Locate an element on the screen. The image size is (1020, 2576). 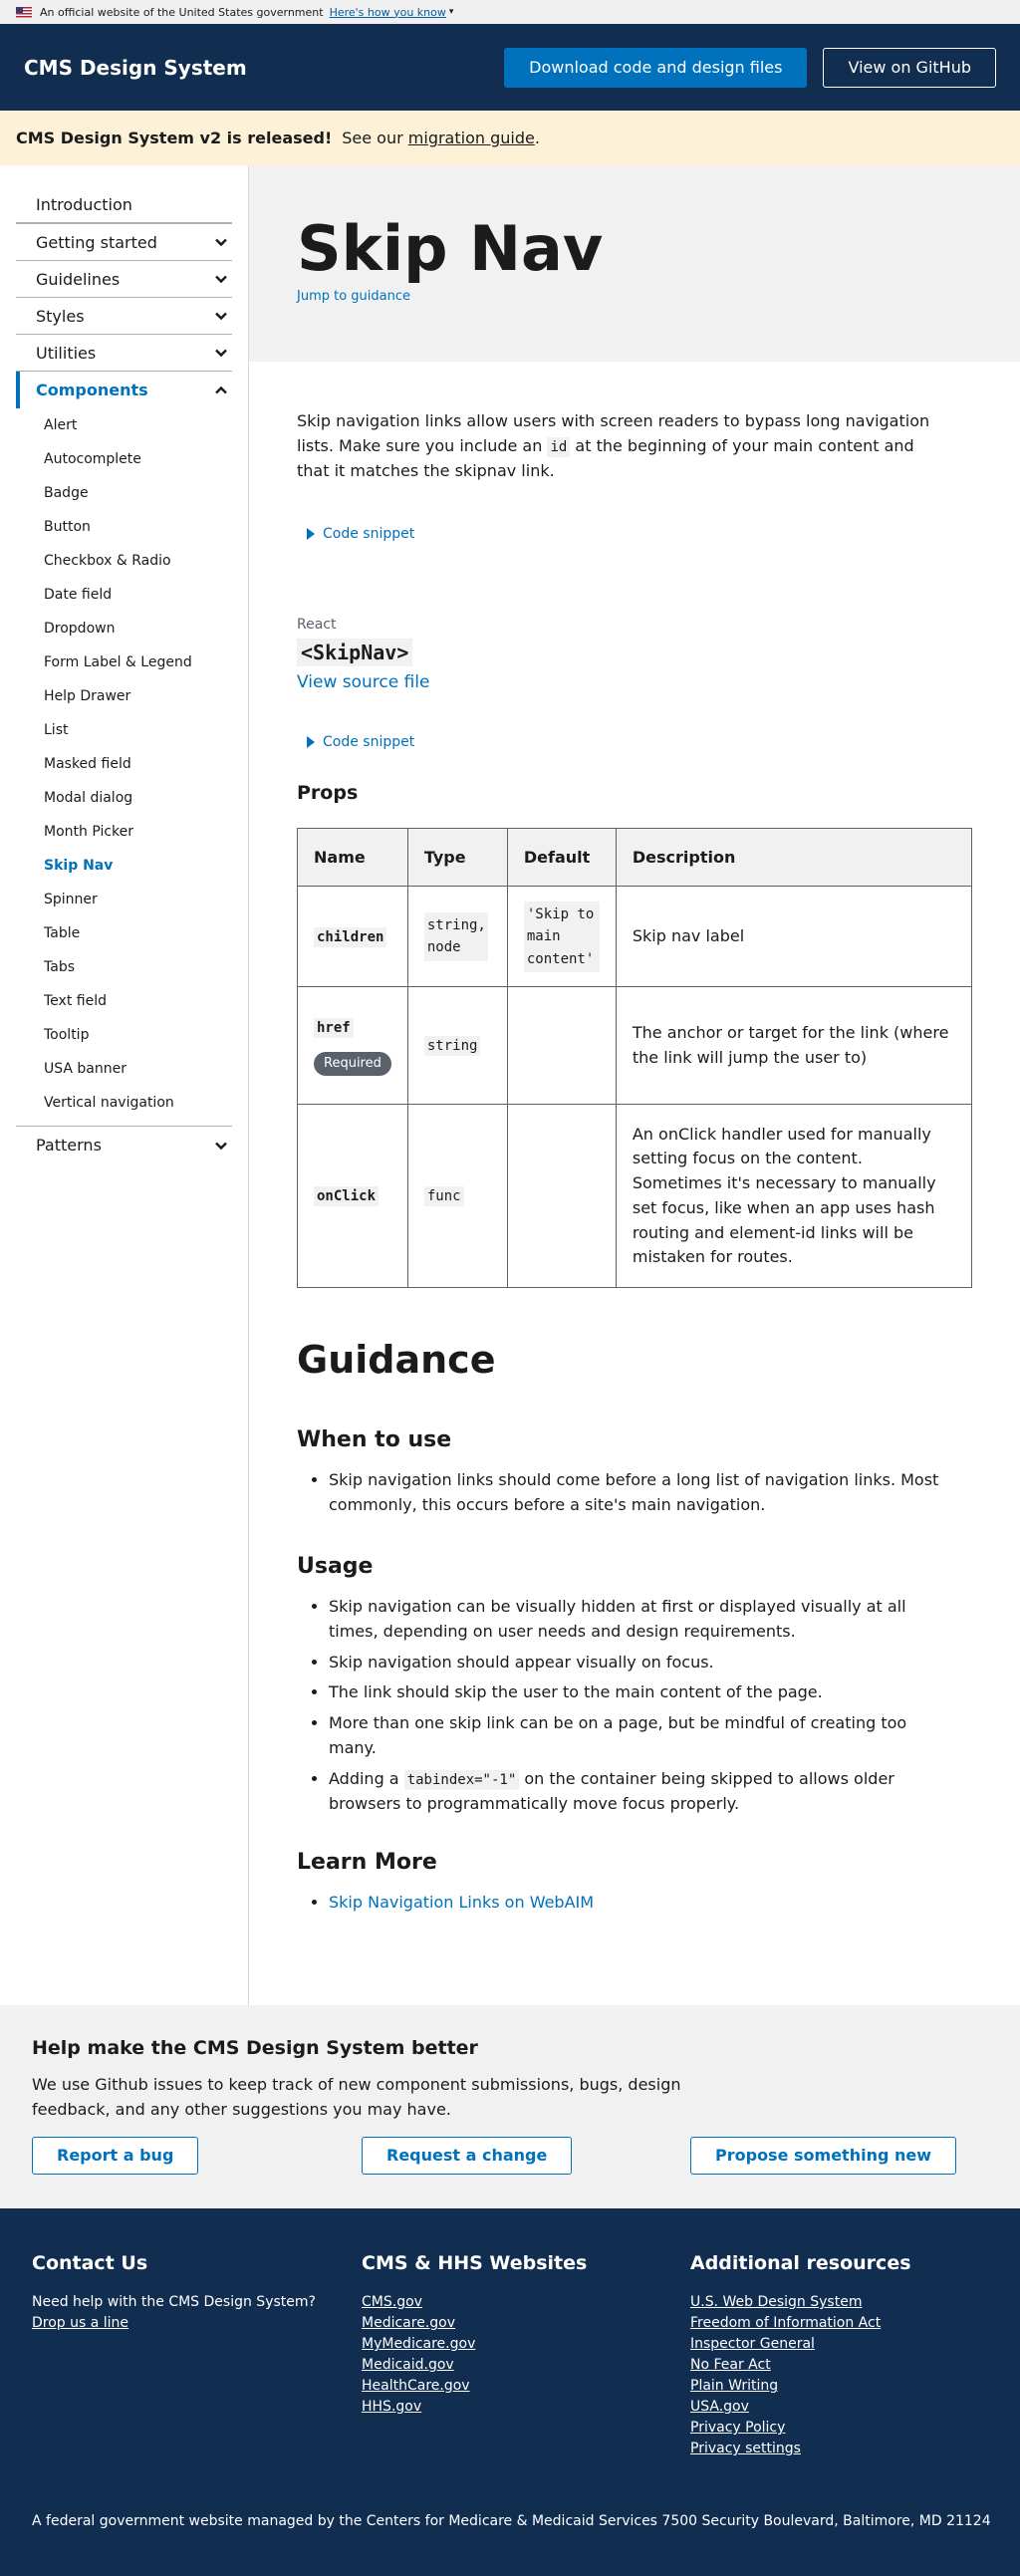
subnav-item: Spinner is located at coordinates (124, 899).